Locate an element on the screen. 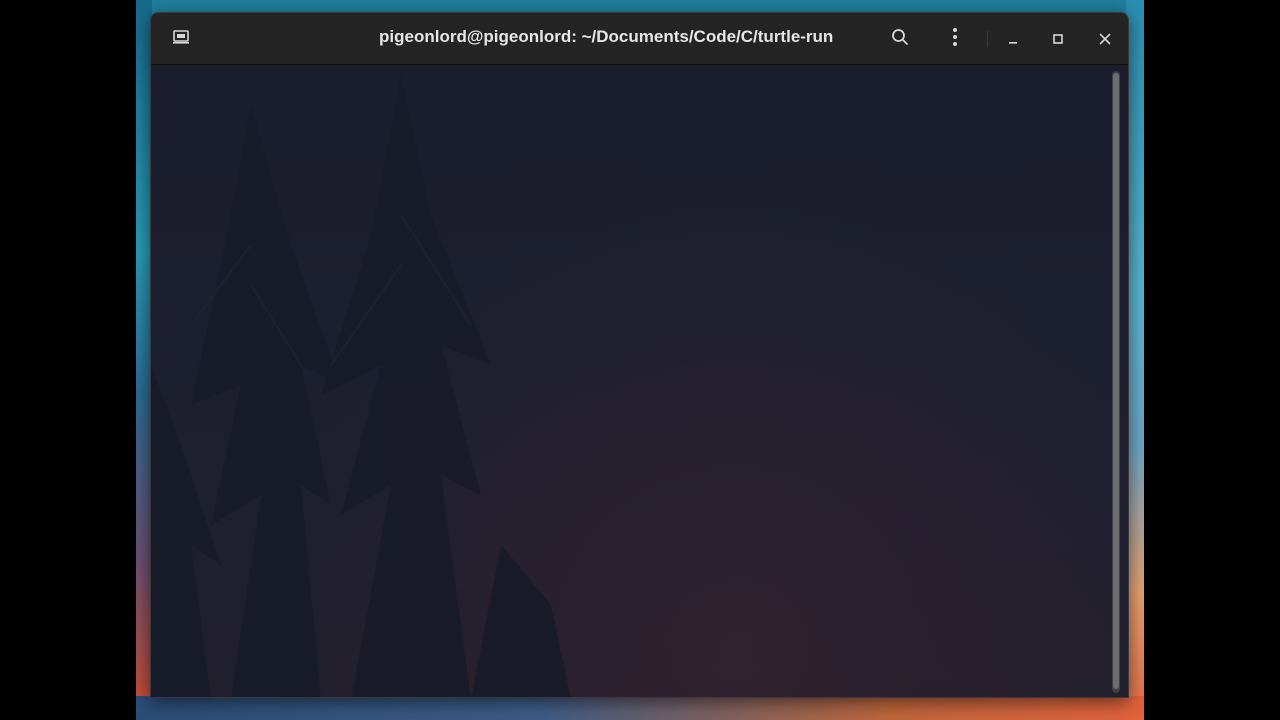 This screenshot has width=1280, height=720. close-icon is located at coordinates (1105, 39).